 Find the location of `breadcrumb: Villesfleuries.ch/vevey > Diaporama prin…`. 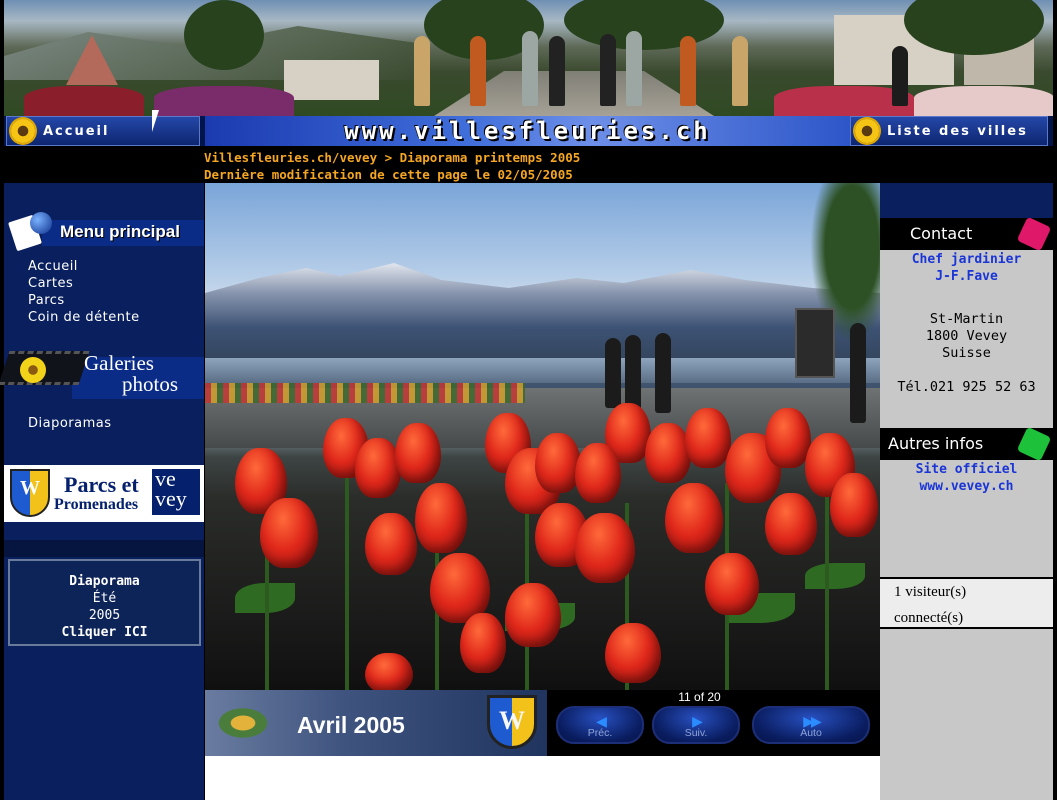

breadcrumb: Villesfleuries.ch/vevey > Diaporama prin… is located at coordinates (392, 166).